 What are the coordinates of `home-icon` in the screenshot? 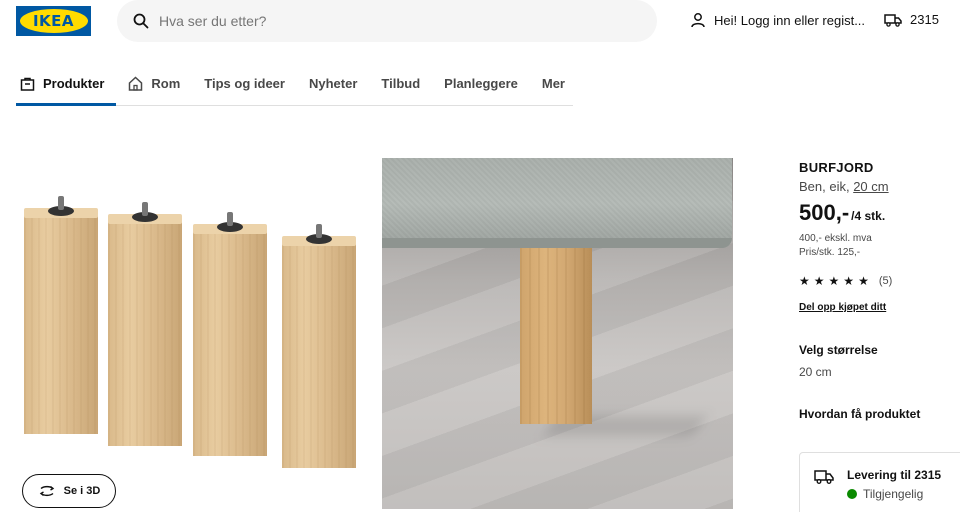 It's located at (136, 83).